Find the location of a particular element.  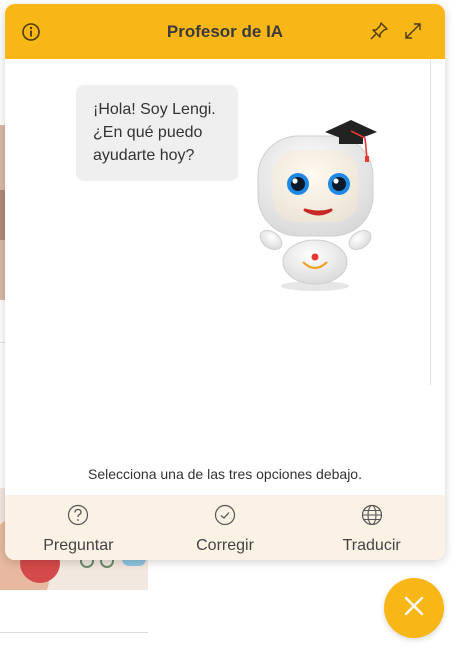

translate-button: Traducir is located at coordinates (371, 527).